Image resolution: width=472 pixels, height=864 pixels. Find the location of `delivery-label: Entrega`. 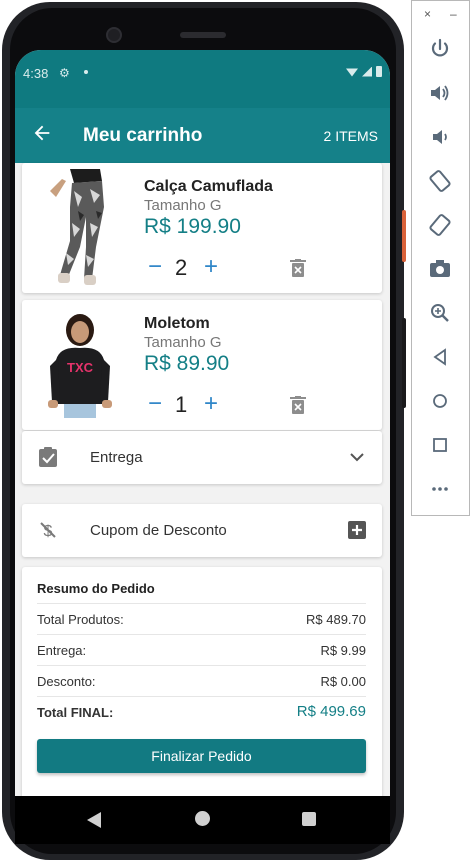

delivery-label: Entrega is located at coordinates (116, 457).